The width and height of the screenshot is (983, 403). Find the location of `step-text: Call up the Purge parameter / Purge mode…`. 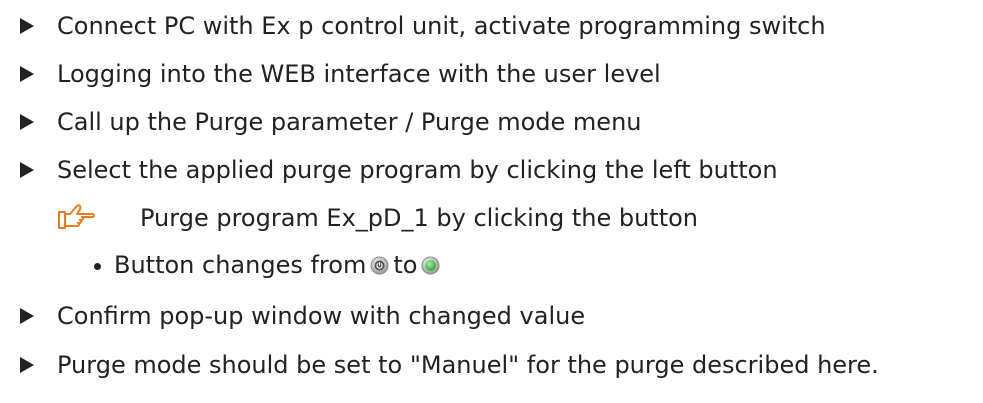

step-text: Call up the Purge parameter / Purge mode… is located at coordinates (349, 122).